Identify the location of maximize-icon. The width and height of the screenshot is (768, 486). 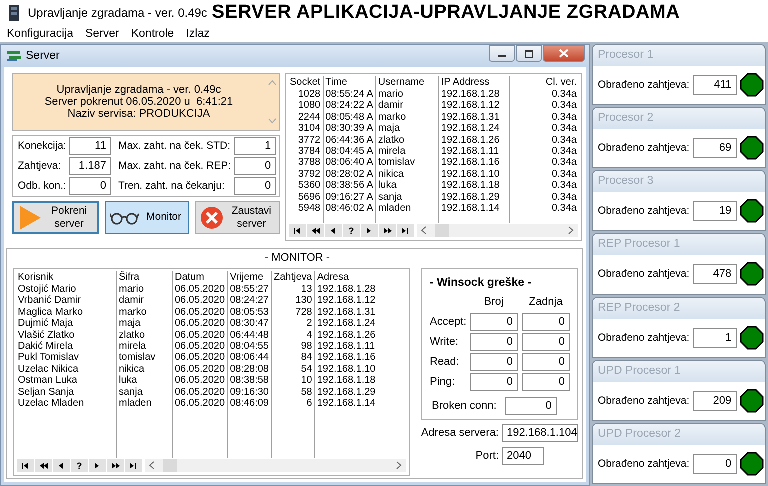
(529, 54).